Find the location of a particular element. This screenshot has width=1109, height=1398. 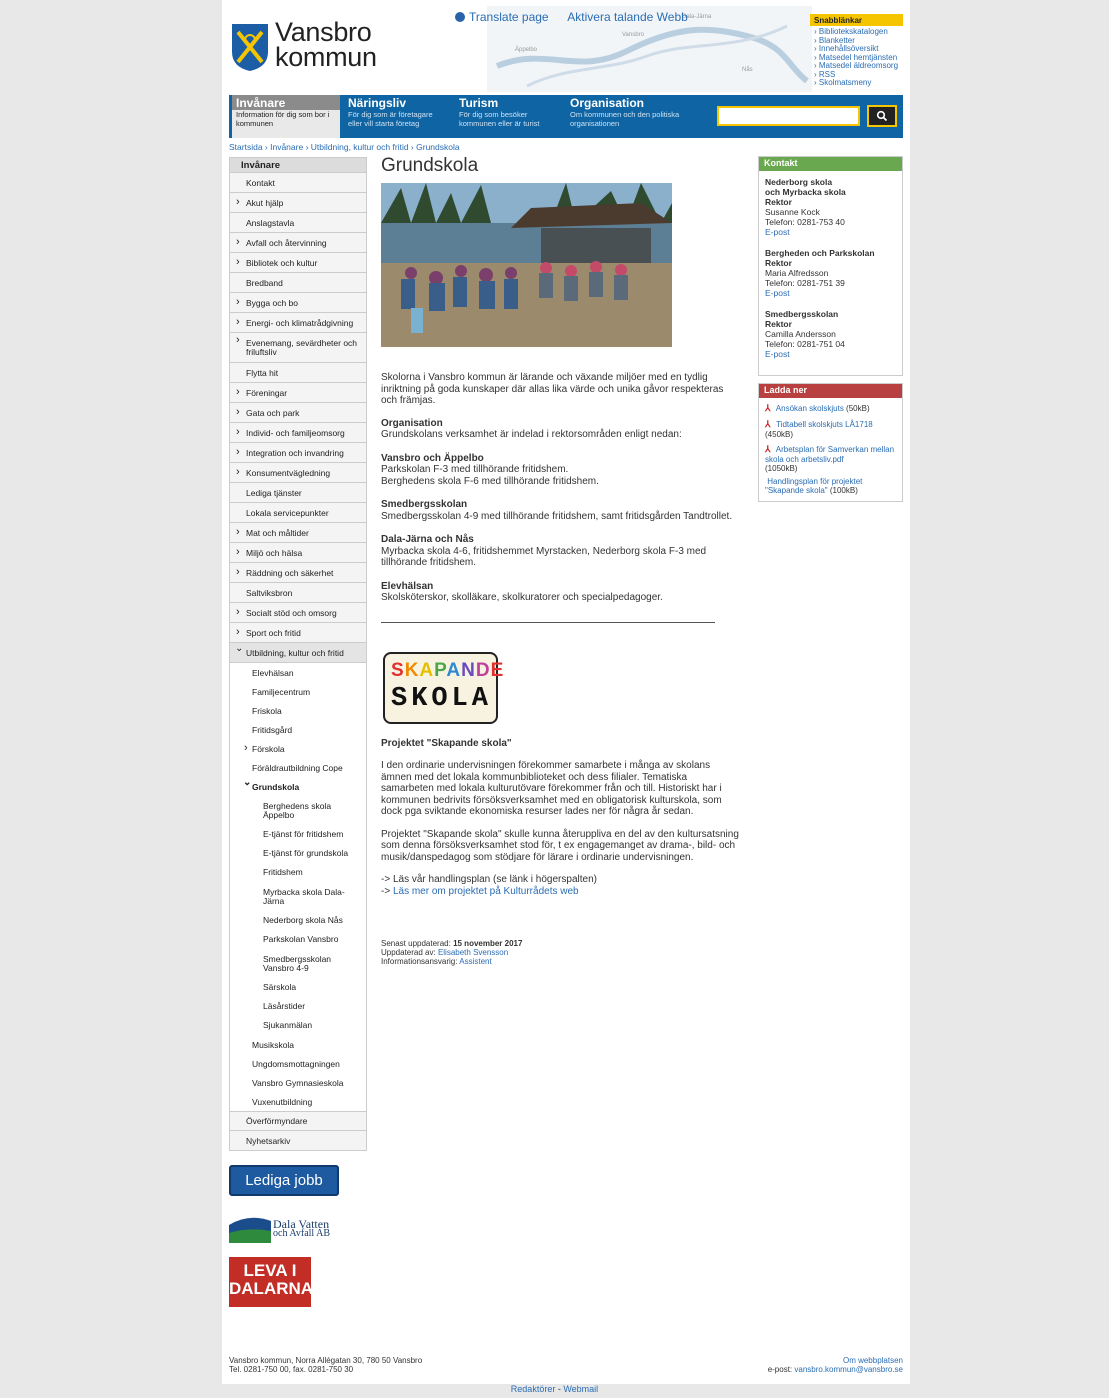

sidebar-subsubitem: Berghedens skola Äppelbo is located at coordinates (298, 810).